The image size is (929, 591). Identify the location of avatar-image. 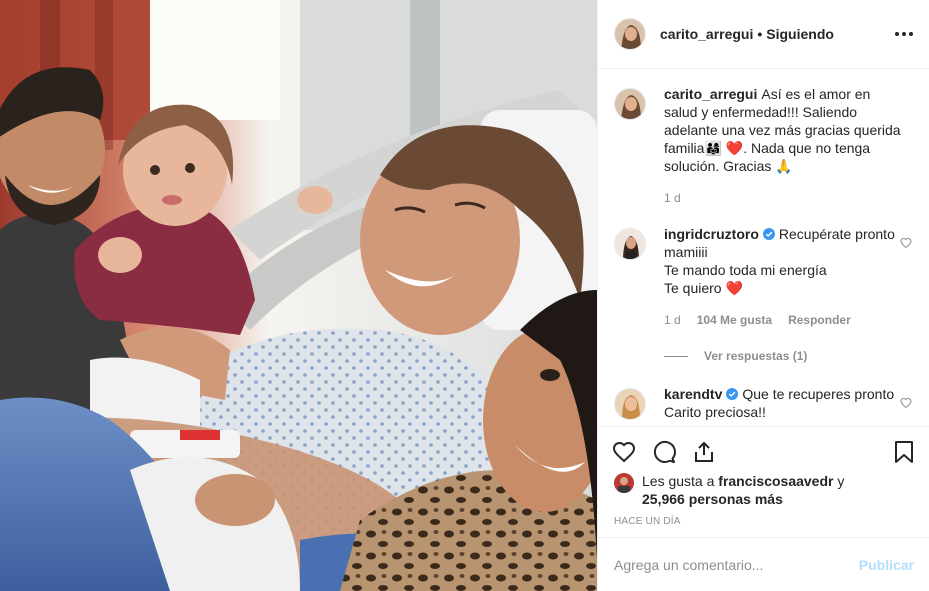
(630, 34).